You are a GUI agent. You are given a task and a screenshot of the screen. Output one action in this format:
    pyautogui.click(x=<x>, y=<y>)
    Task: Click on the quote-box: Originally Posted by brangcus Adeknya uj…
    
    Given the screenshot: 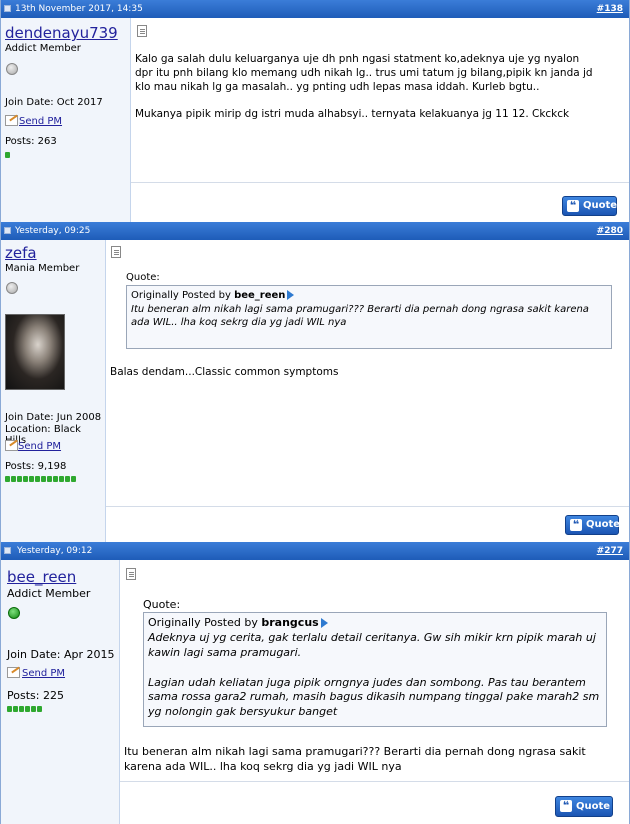 What is the action you would take?
    pyautogui.click(x=375, y=669)
    